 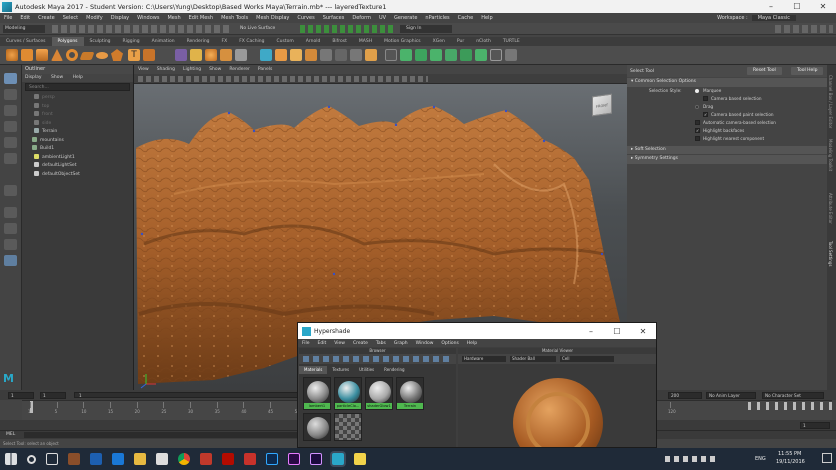 I want to click on material-swatch: lambert1, so click(x=317, y=393).